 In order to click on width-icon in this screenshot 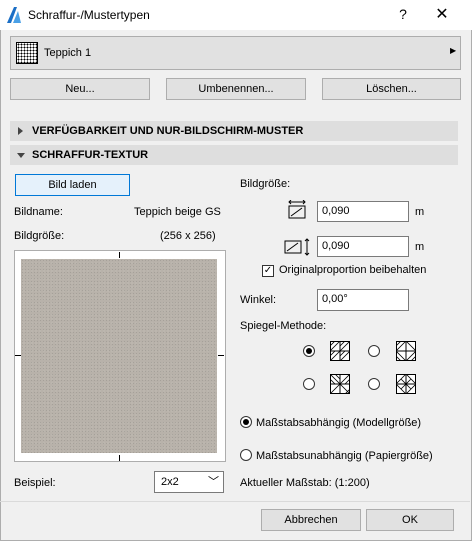, I will do `click(297, 209)`.